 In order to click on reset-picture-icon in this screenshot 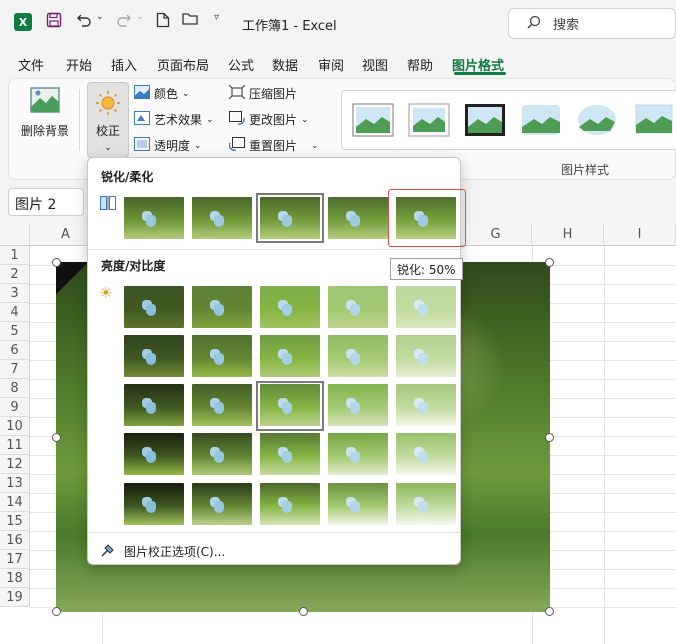, I will do `click(236, 145)`.